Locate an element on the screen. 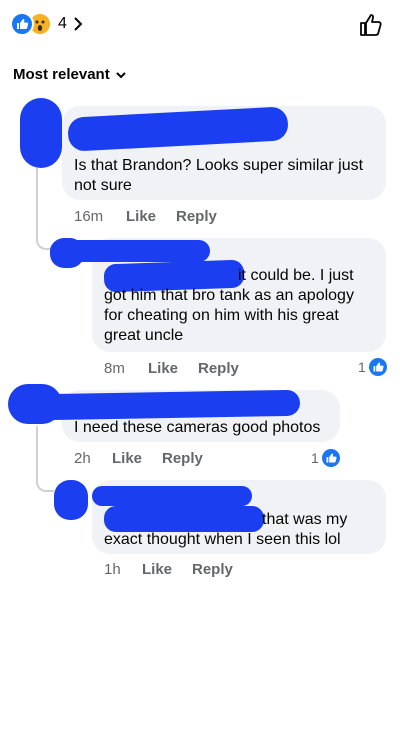  comment-text-line: that was my is located at coordinates (305, 519).